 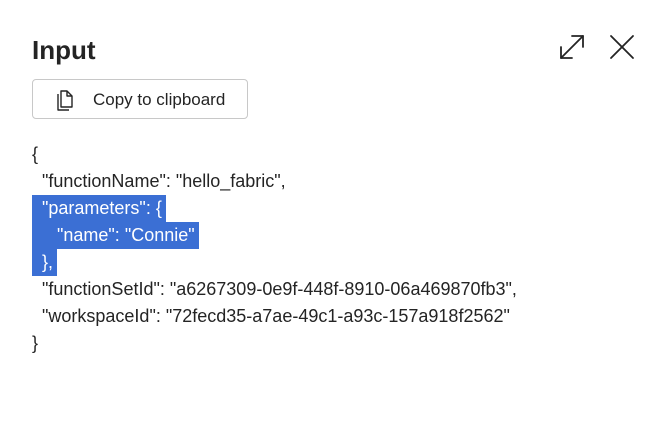 I want to click on panel-title: Input, so click(x=64, y=50).